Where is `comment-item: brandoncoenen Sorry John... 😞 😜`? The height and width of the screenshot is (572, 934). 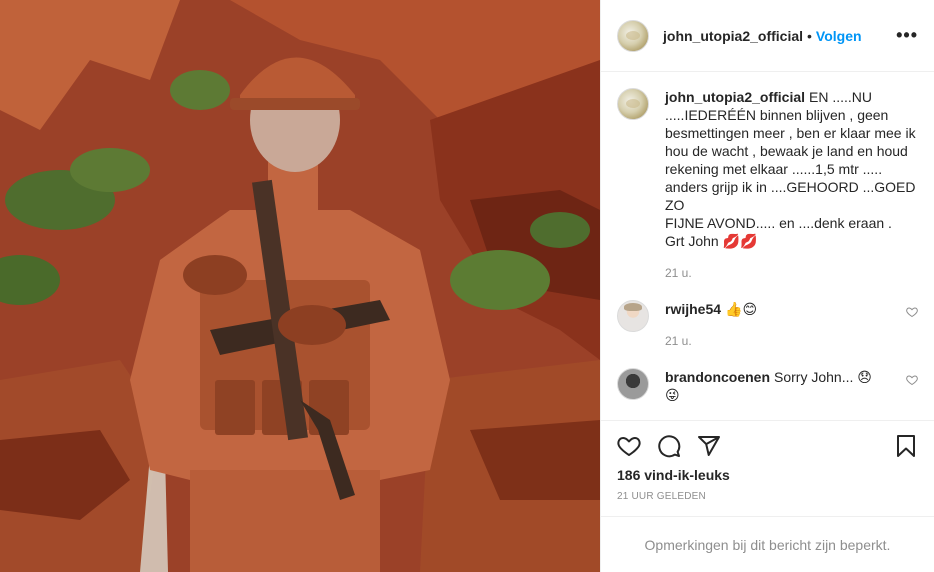
comment-item: brandoncoenen Sorry John... 😞 😜 is located at coordinates (767, 386).